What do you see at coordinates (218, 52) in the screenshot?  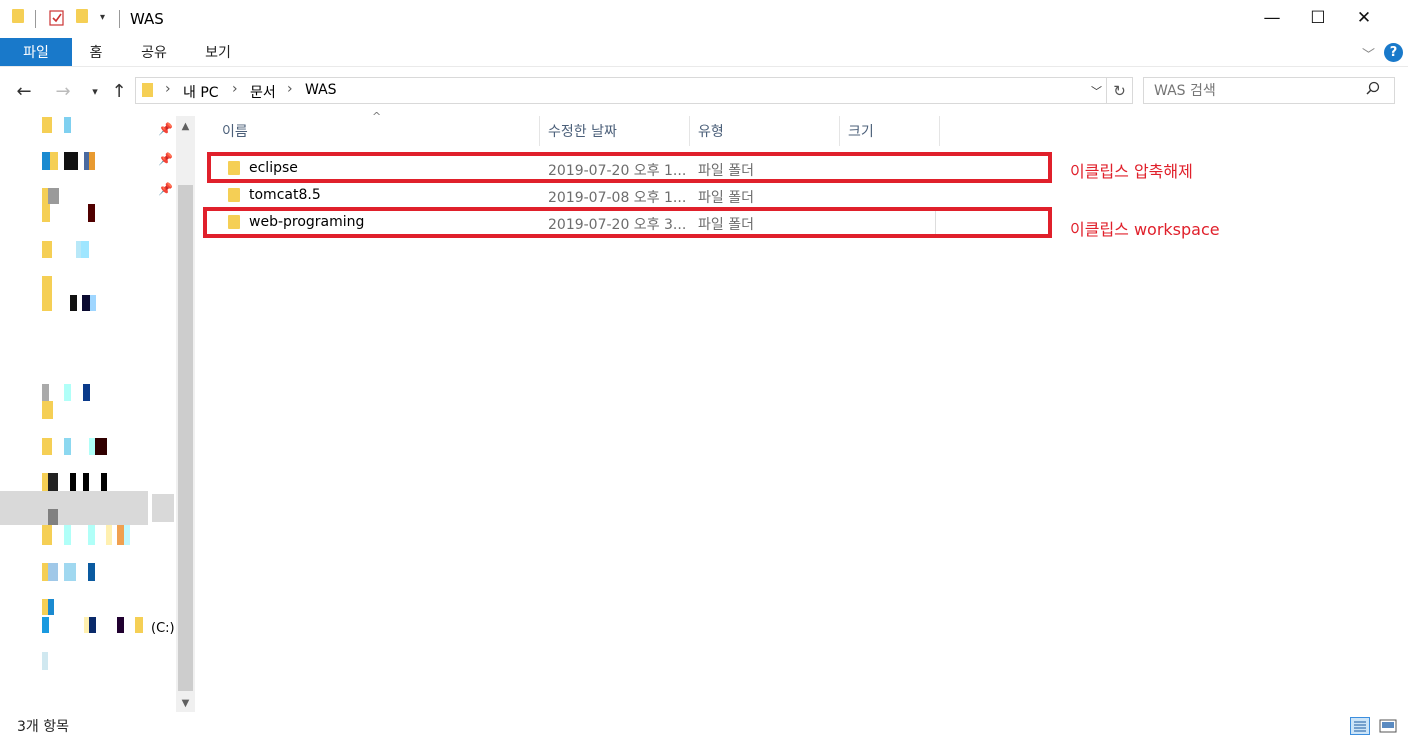 I see `tab-view: 보기` at bounding box center [218, 52].